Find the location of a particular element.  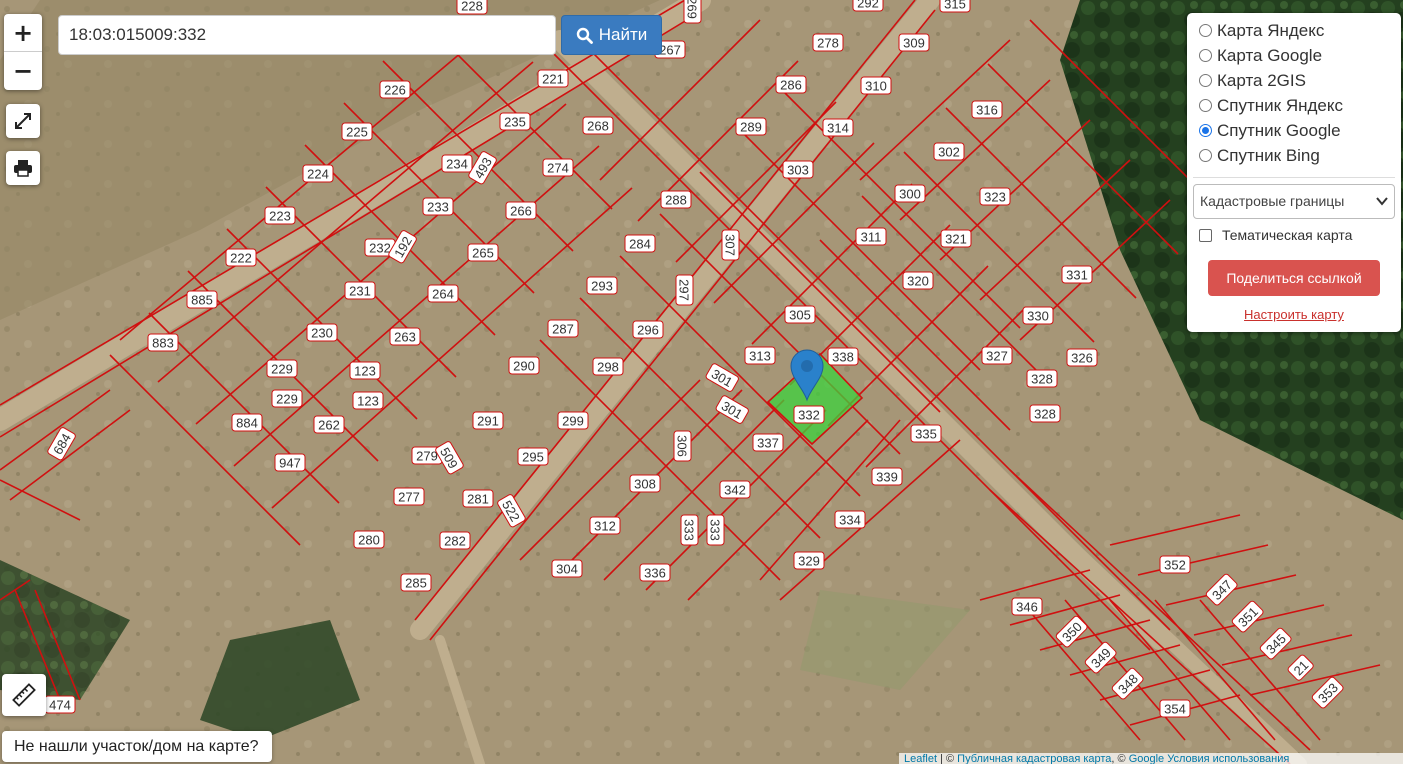

parcel-label: 327 is located at coordinates (997, 355).